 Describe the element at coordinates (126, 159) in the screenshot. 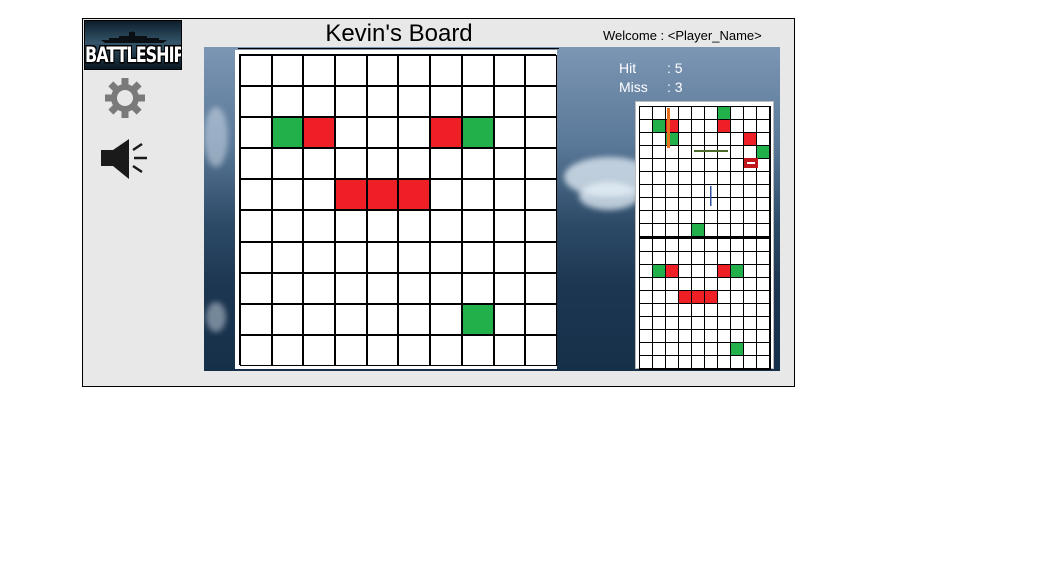

I see `sound-button` at that location.